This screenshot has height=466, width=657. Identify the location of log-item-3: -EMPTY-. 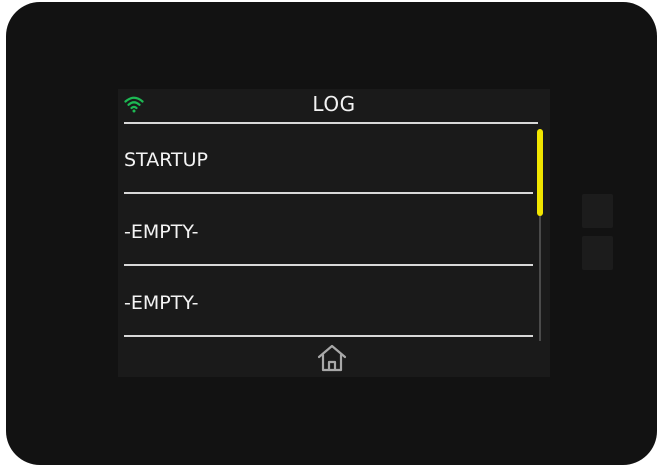
(328, 302).